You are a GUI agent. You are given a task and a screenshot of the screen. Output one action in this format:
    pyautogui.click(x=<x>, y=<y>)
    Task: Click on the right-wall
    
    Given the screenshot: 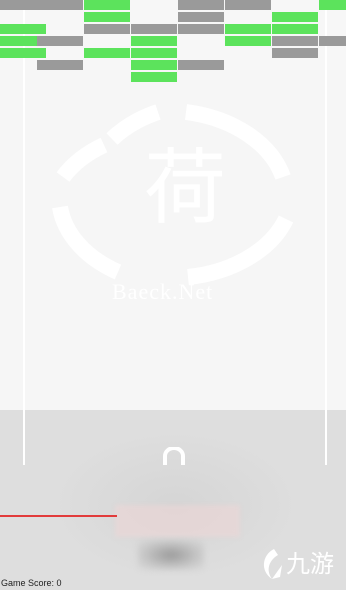 What is the action you would take?
    pyautogui.click(x=326, y=232)
    